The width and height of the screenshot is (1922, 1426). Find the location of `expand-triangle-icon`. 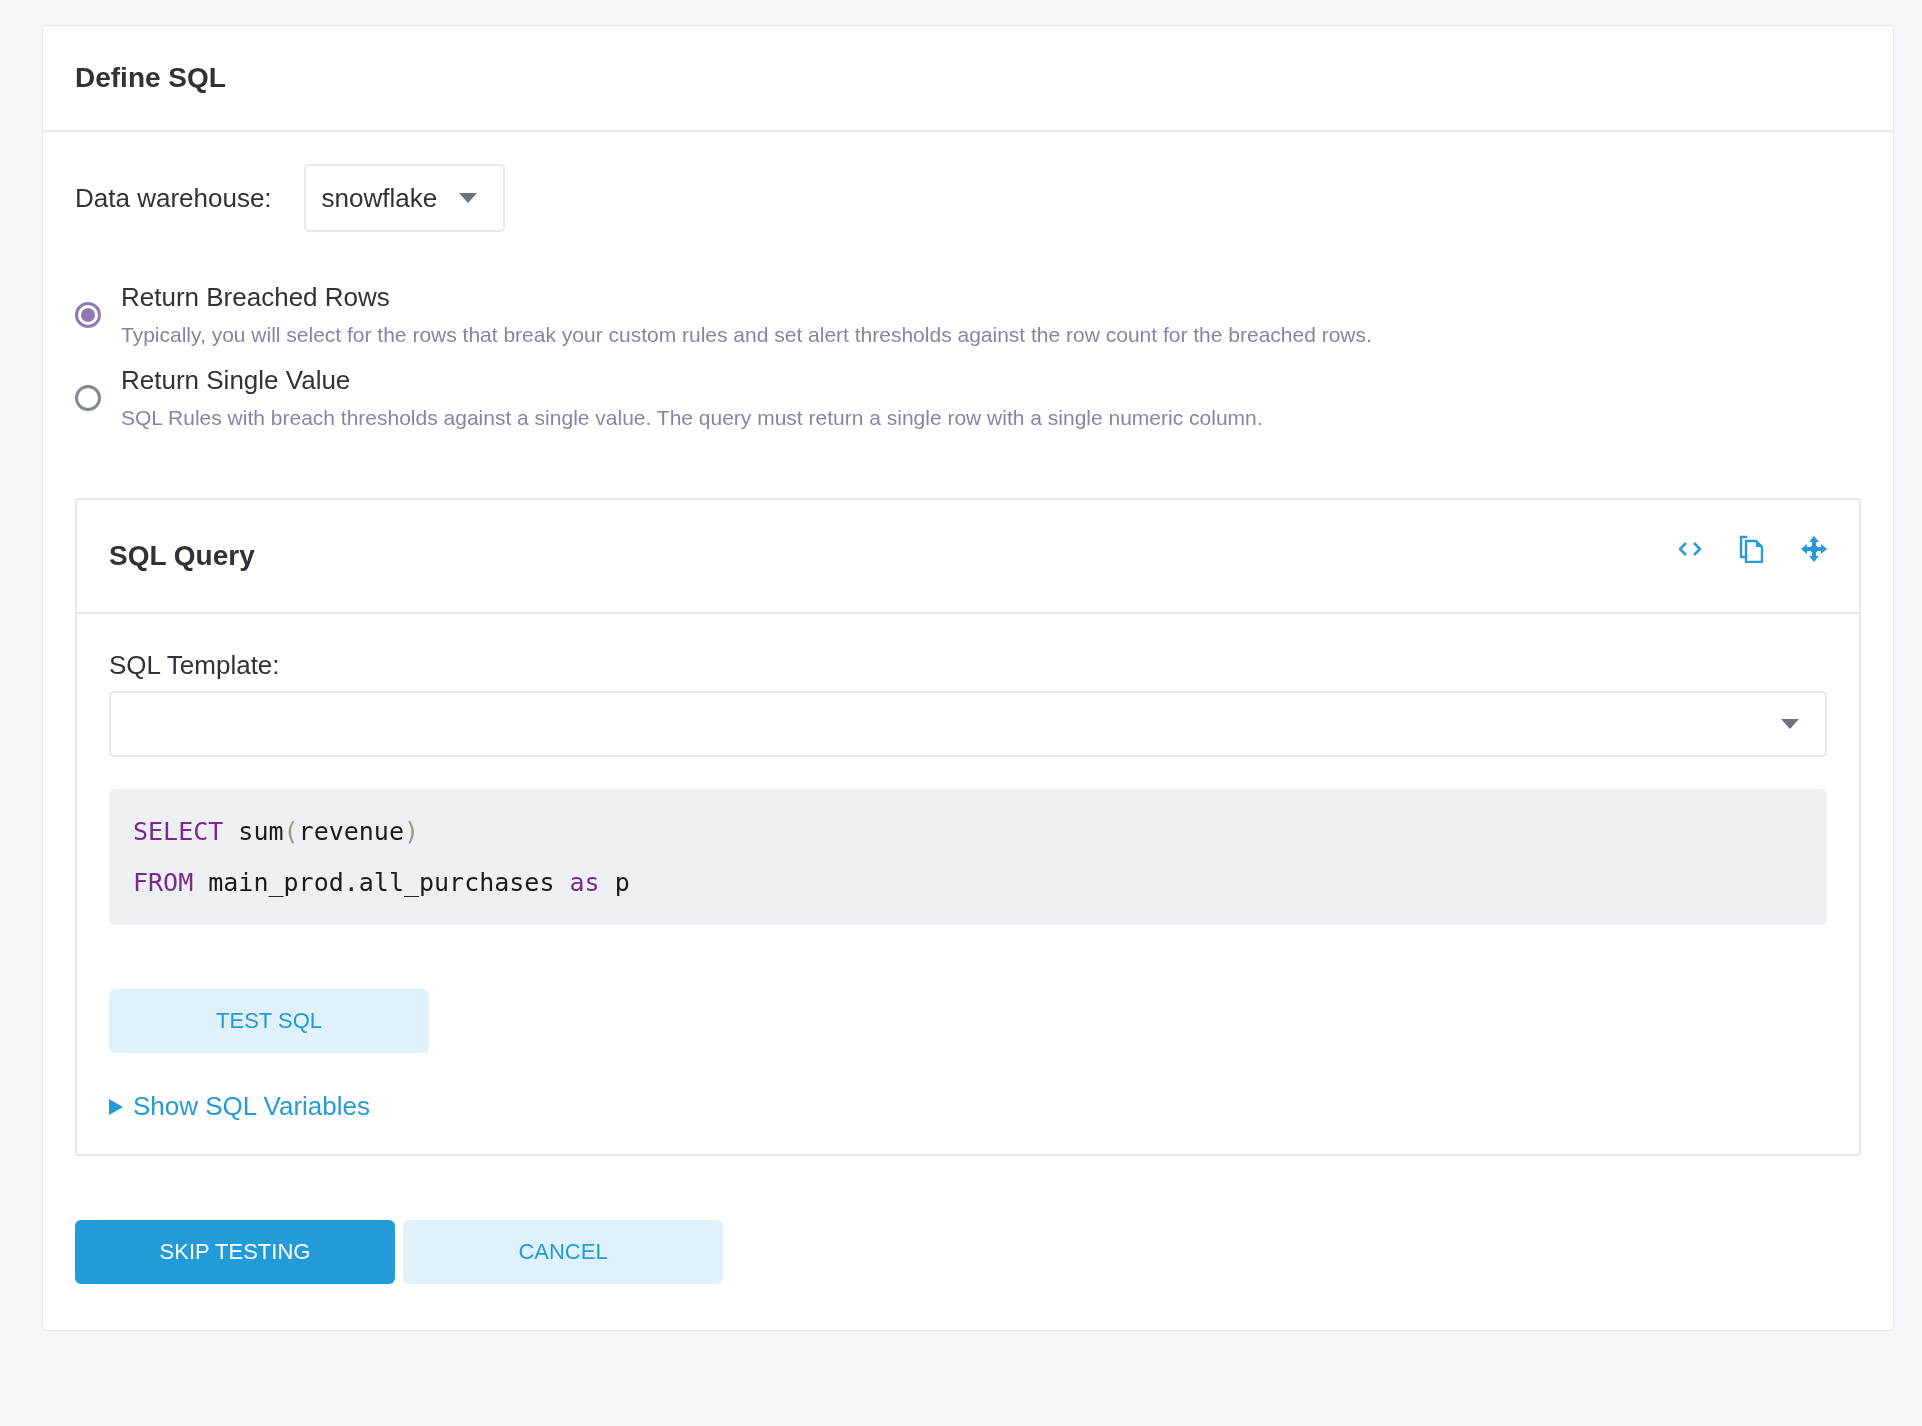

expand-triangle-icon is located at coordinates (116, 1106).